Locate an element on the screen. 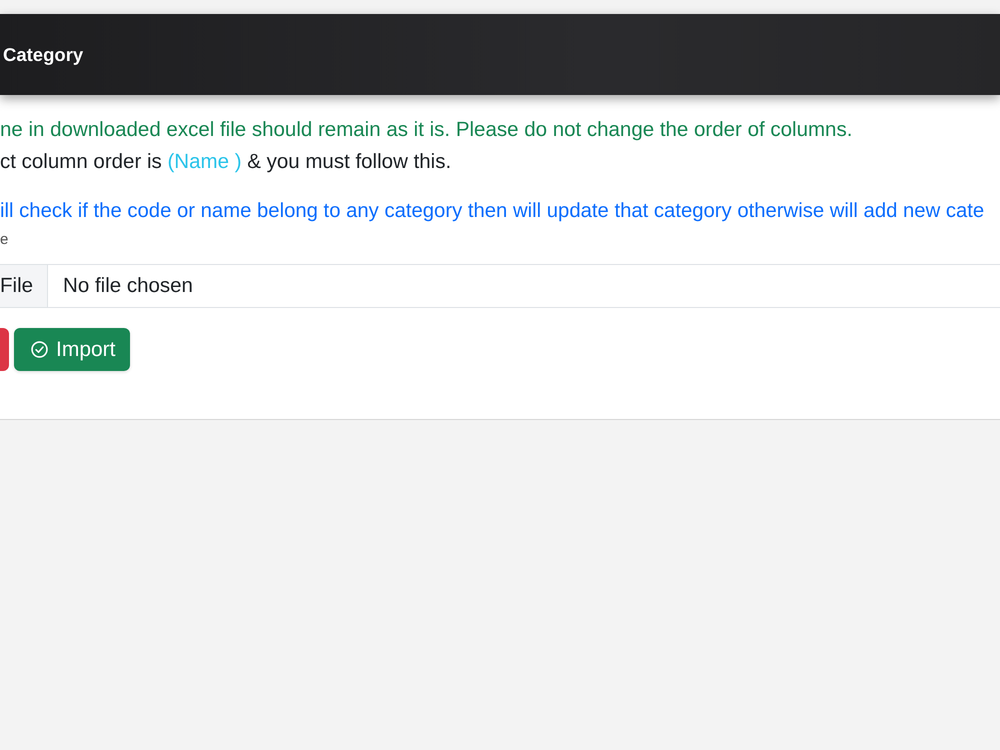 Image resolution: width=1000 pixels, height=750 pixels. file-status-text: No file chosen is located at coordinates (127, 286).